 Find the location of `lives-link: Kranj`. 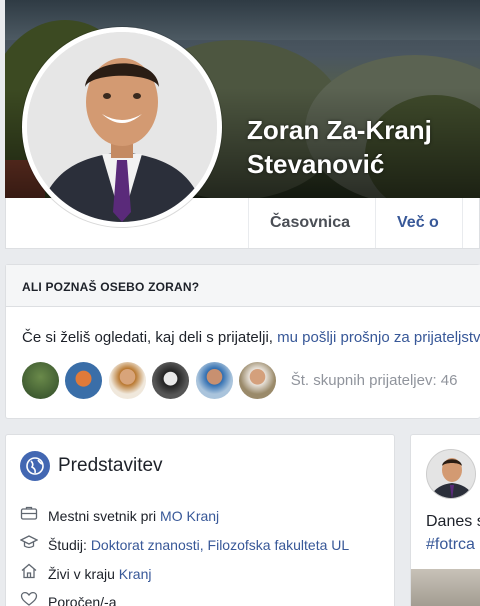

lives-link: Kranj is located at coordinates (135, 574).